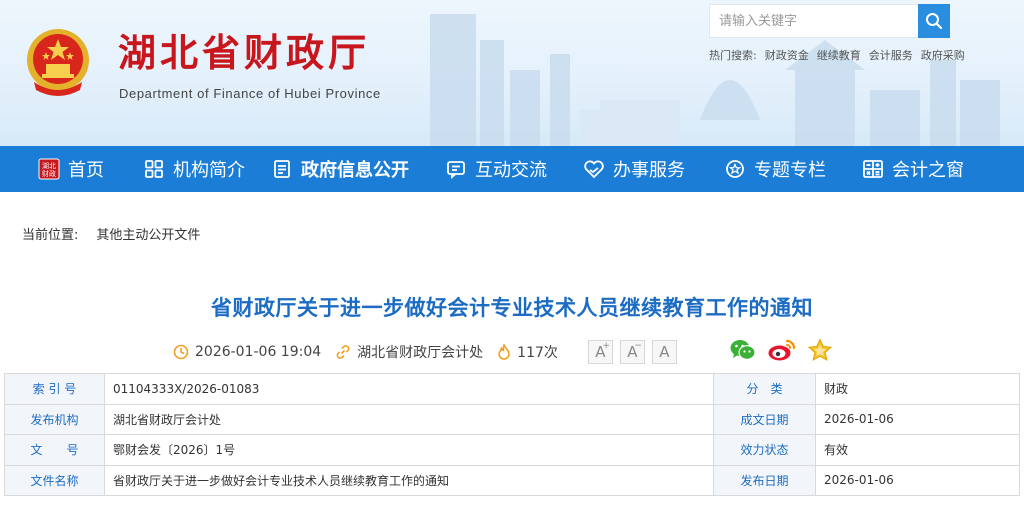  I want to click on doc-number-label: 文 号, so click(54, 450).